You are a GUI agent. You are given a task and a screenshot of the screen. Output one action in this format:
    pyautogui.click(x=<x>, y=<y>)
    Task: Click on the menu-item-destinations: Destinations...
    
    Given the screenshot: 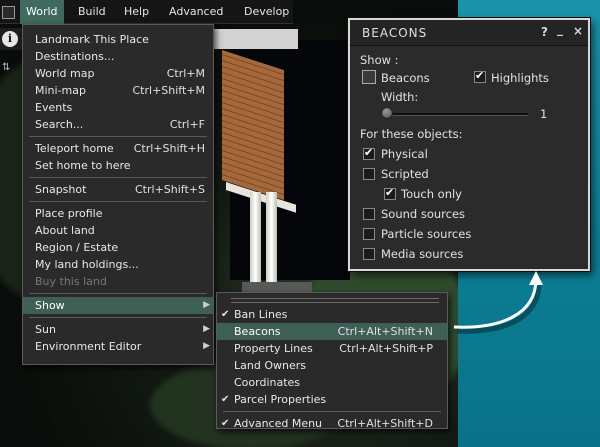 What is the action you would take?
    pyautogui.click(x=118, y=56)
    